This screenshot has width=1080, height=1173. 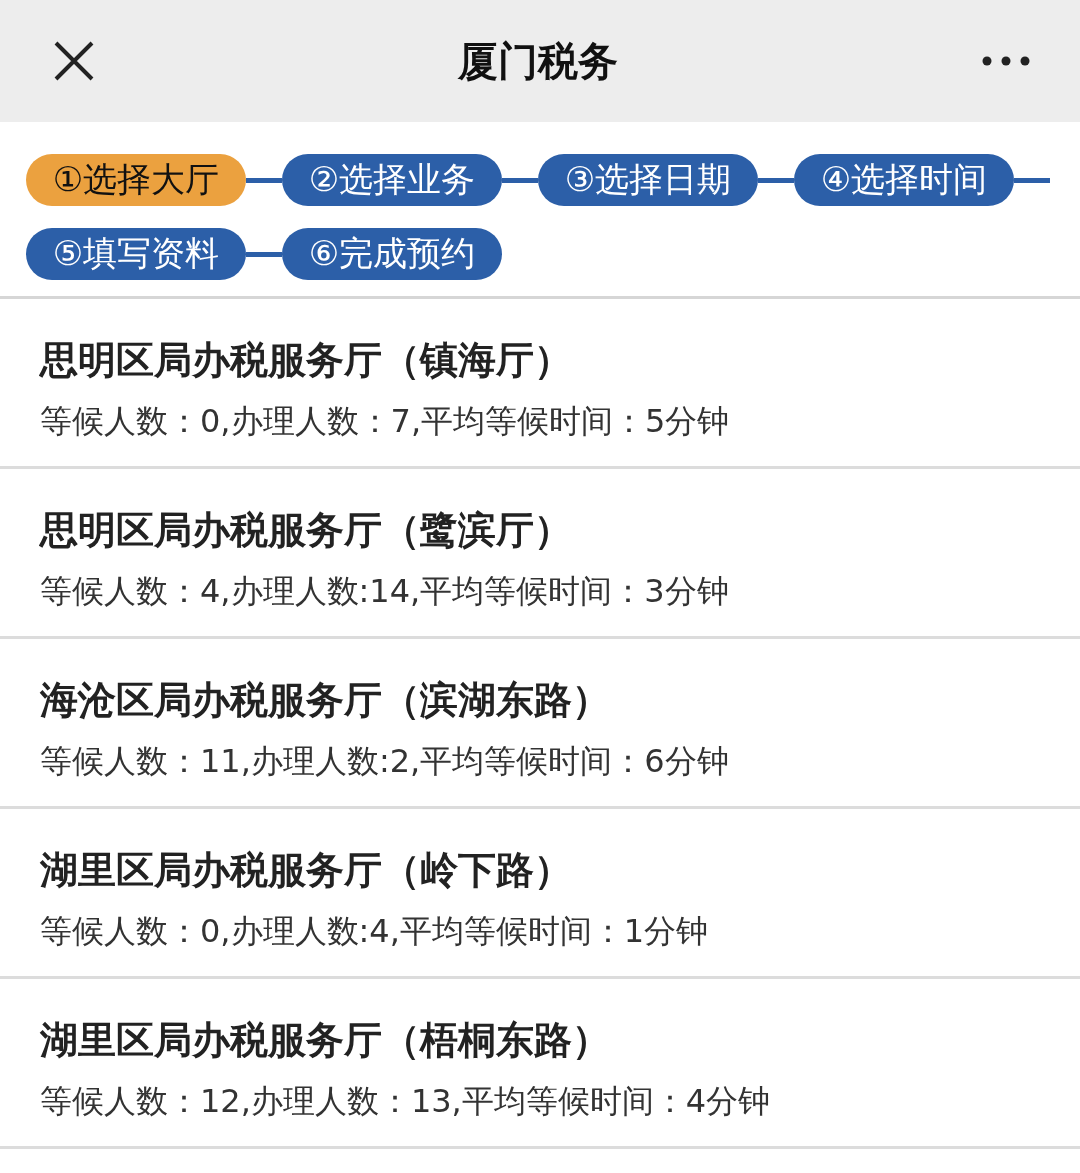 What do you see at coordinates (136, 180) in the screenshot?
I see `step-pill: ①选择大厅` at bounding box center [136, 180].